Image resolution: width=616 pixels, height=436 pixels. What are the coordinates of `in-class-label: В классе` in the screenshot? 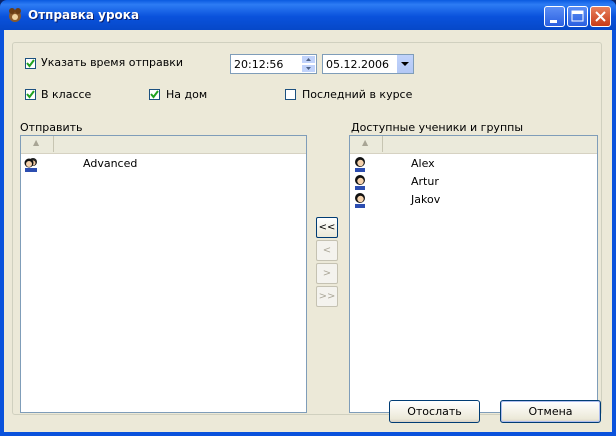 It's located at (66, 94).